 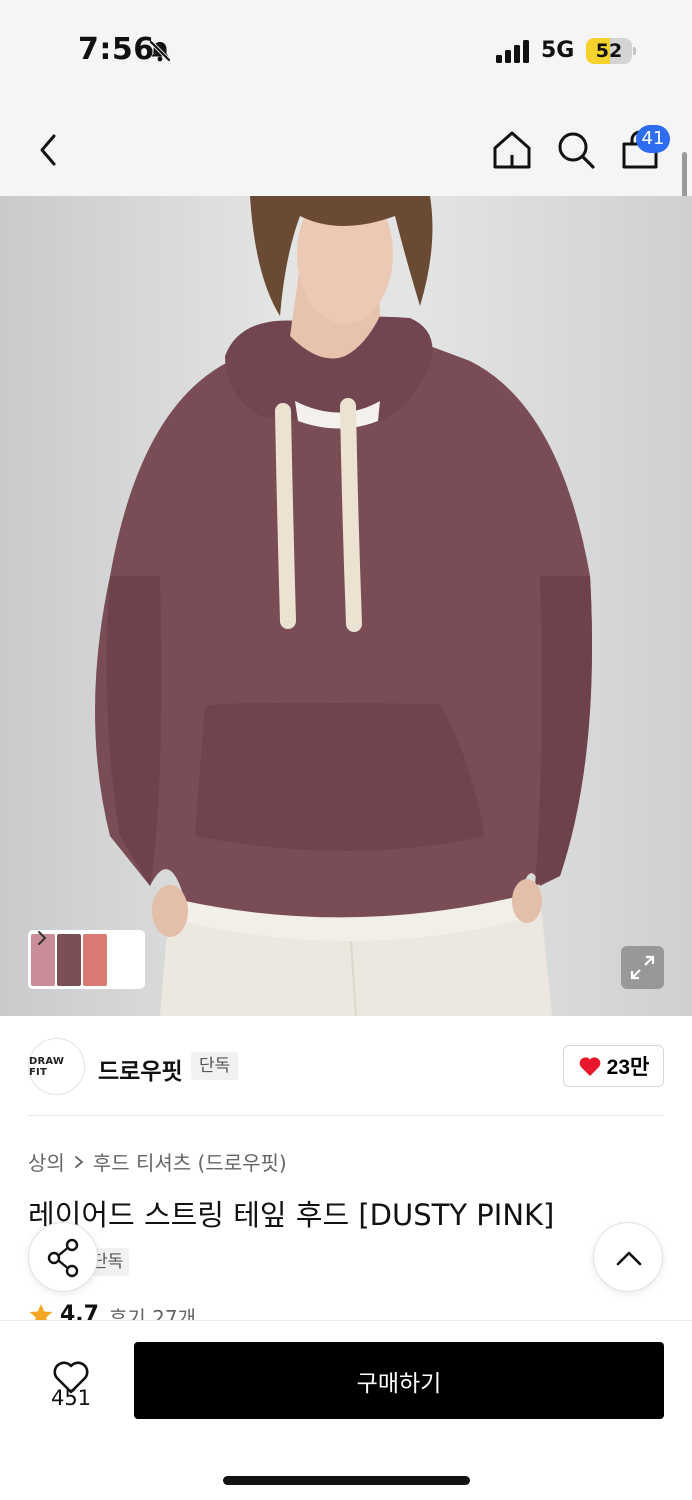 I want to click on expand-button, so click(x=642, y=967).